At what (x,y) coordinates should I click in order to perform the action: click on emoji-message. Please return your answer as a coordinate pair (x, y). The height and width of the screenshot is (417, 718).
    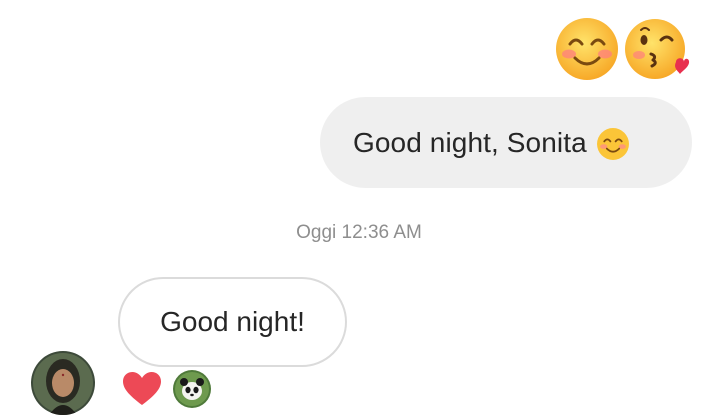
    Looking at the image, I should click on (622, 49).